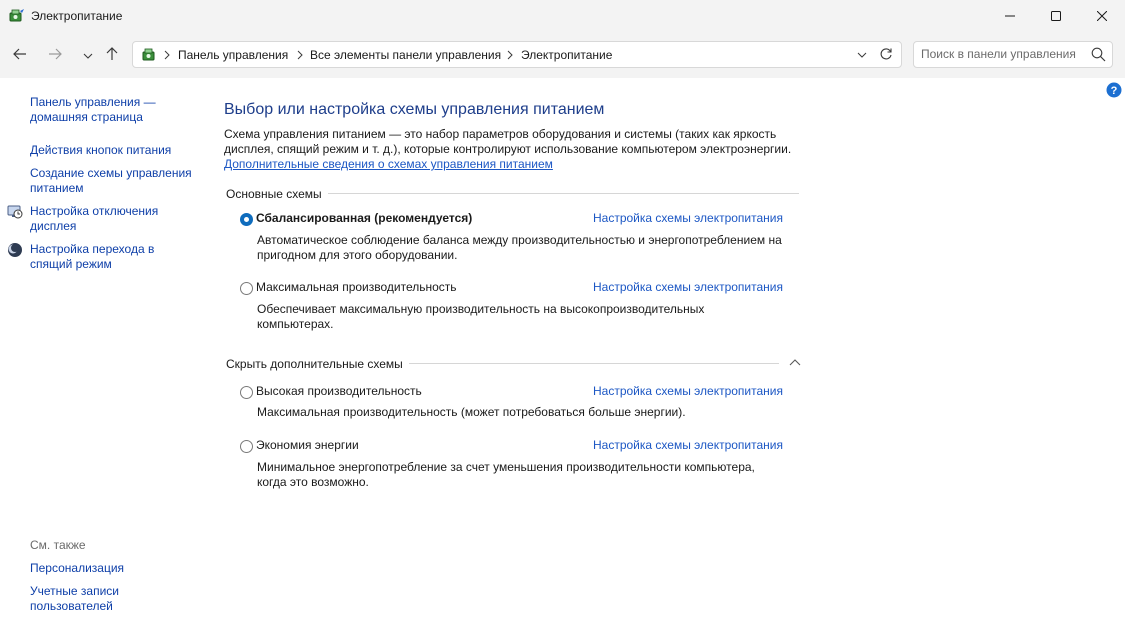  I want to click on plan-settings-link-ultimate: Настройка схемы электропитания, so click(688, 287).